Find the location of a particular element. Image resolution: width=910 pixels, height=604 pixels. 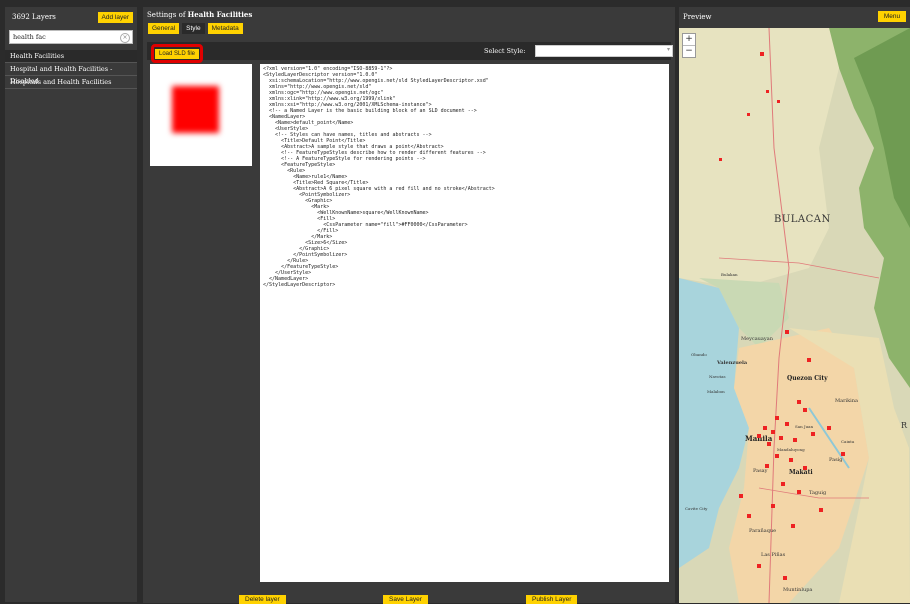

load-sld-button: Load SLD file is located at coordinates (177, 53).